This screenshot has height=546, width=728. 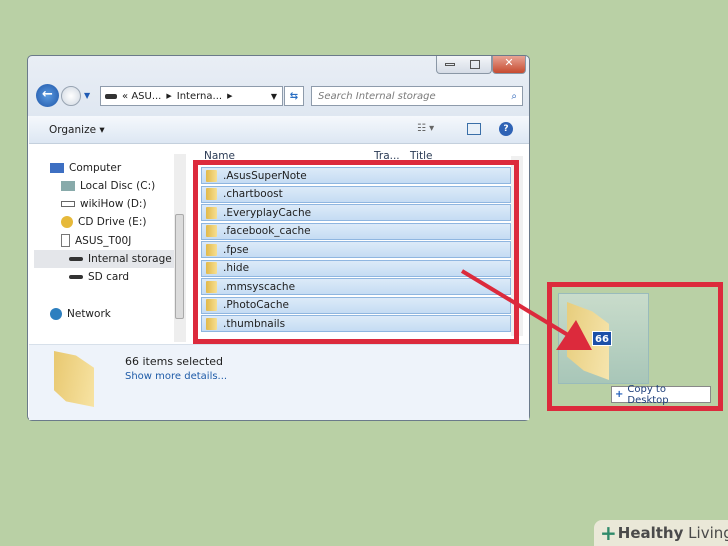 I want to click on plus-logo-icon: +, so click(x=608, y=533).